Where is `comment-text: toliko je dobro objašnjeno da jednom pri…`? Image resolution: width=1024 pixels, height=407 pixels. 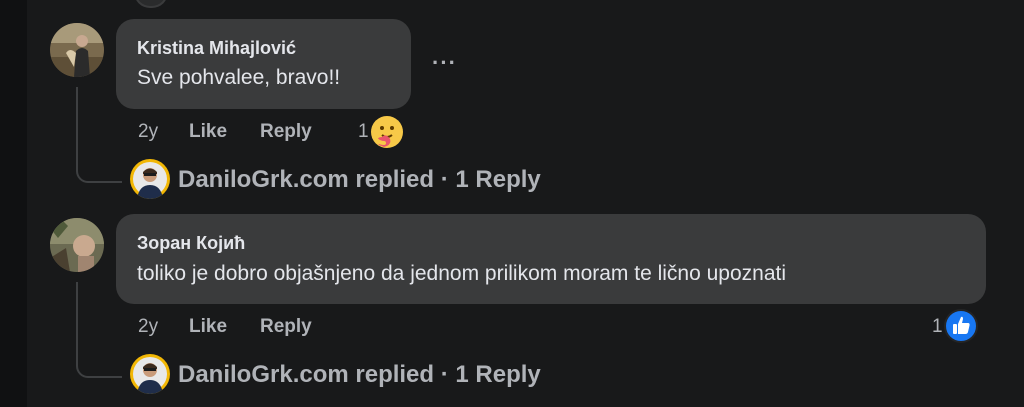 comment-text: toliko je dobro objašnjeno da jednom pri… is located at coordinates (462, 273).